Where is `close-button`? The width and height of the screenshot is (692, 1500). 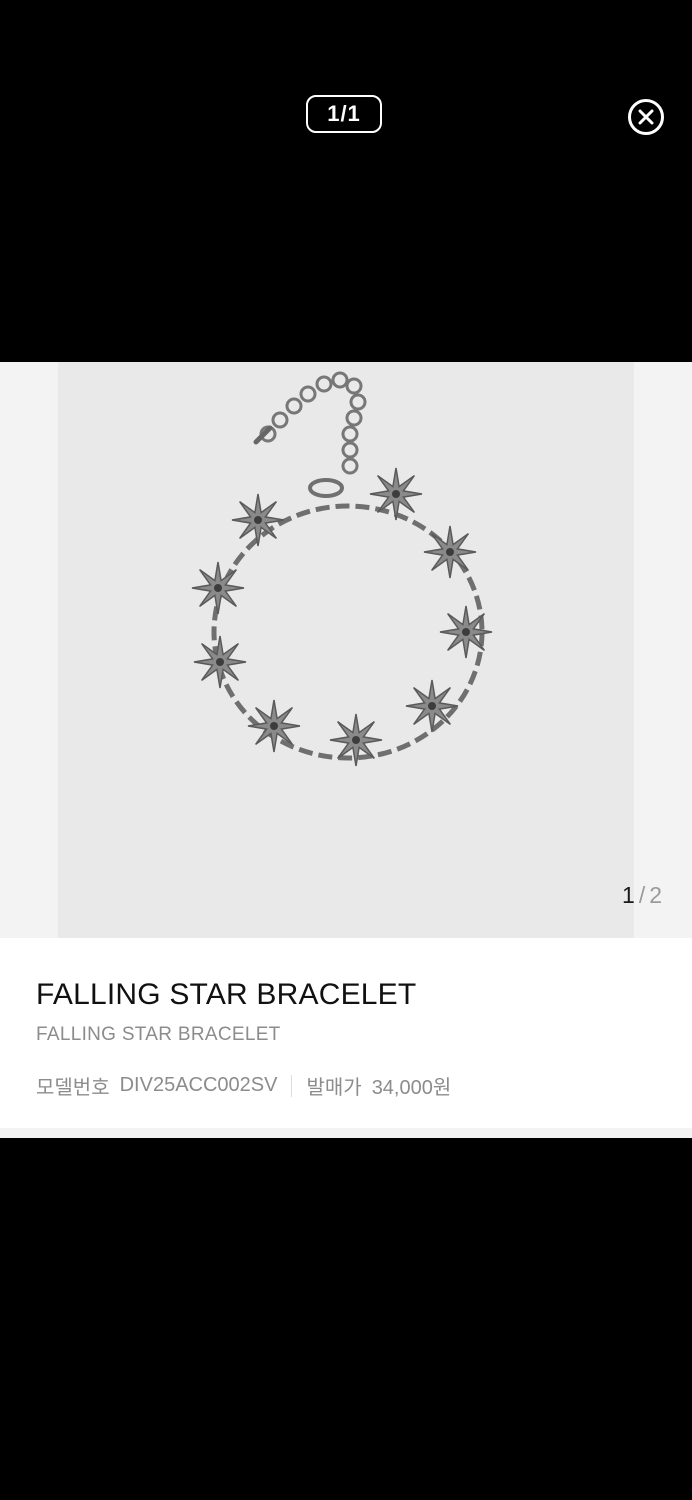
close-button is located at coordinates (646, 117).